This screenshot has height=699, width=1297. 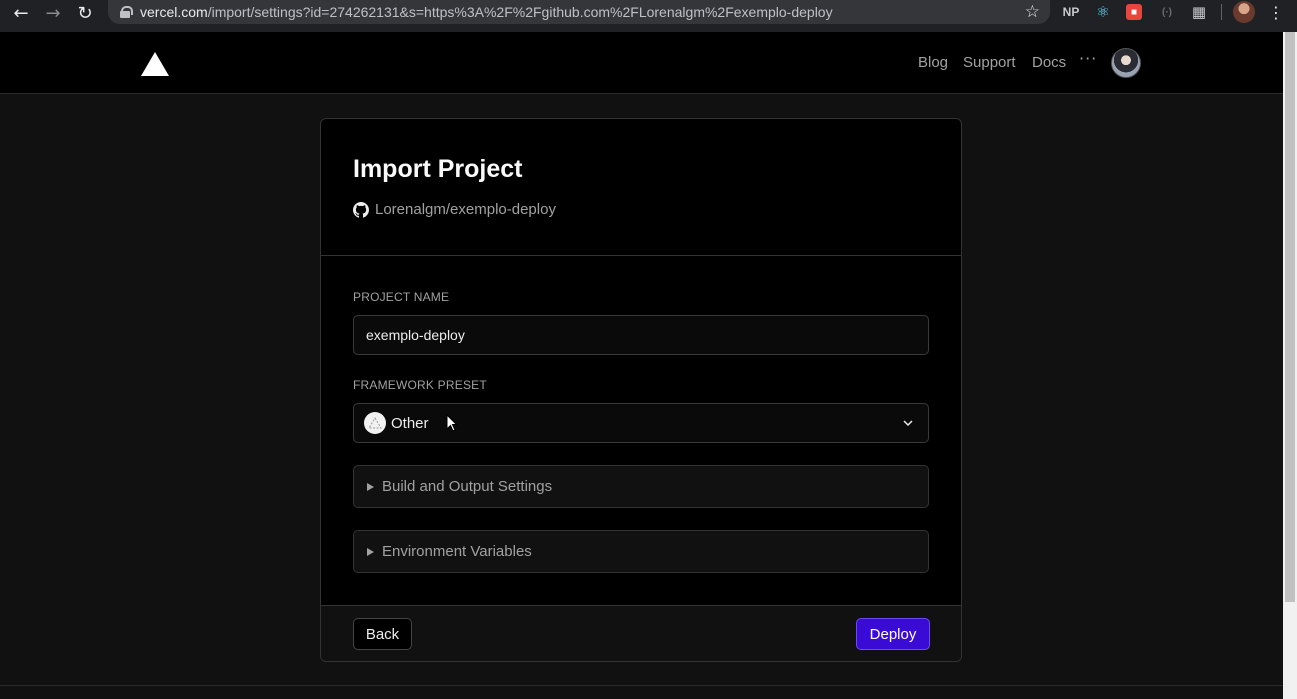 What do you see at coordinates (641, 187) in the screenshot?
I see `card-header: Import Project Lorenalgm/exemplo-deploy` at bounding box center [641, 187].